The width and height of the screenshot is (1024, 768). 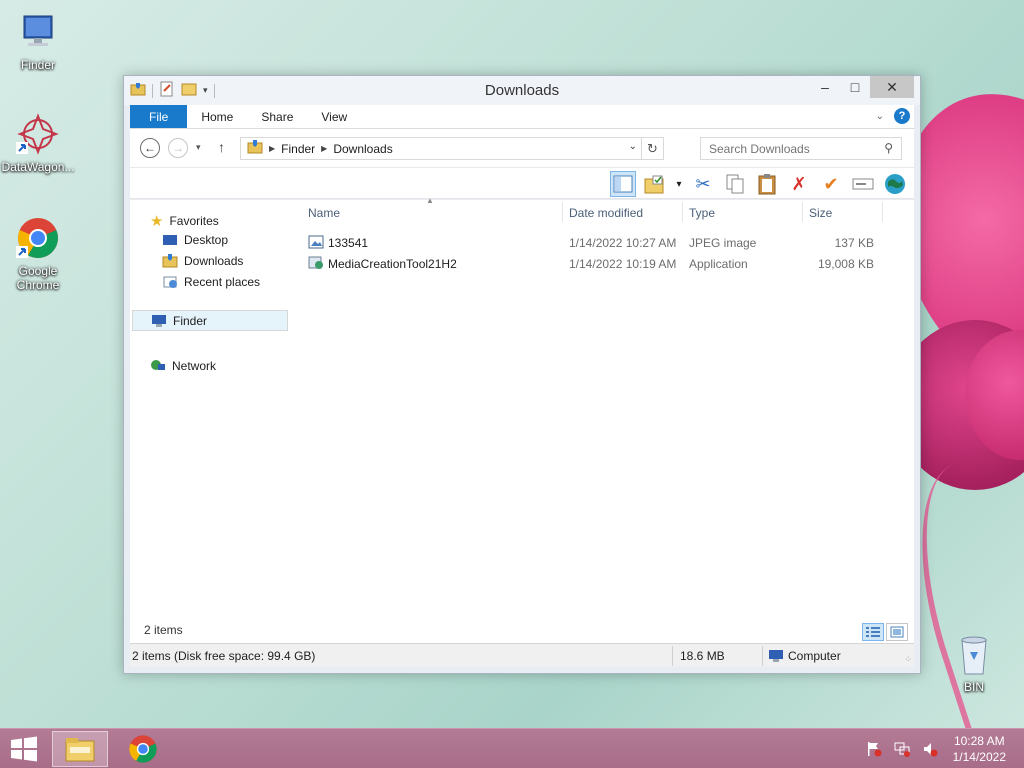 What do you see at coordinates (522, 117) in the screenshot?
I see `ribbon-tabs: File Home Share View ⌄ ?` at bounding box center [522, 117].